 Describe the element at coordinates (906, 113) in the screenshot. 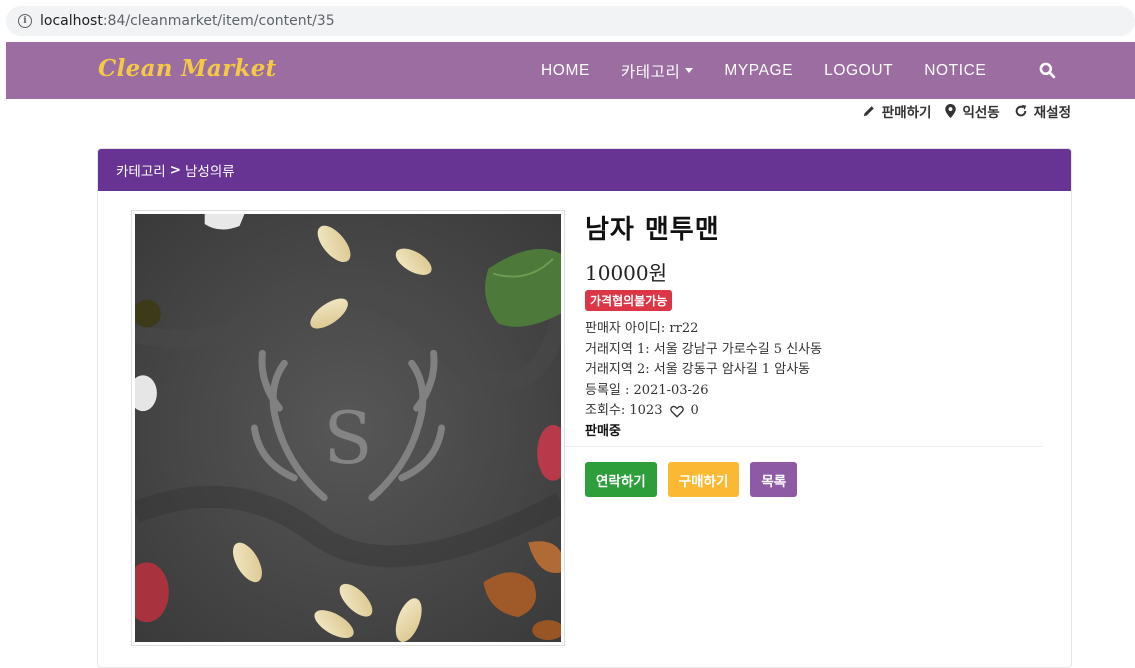

I see `sell-label: 판매하기` at that location.